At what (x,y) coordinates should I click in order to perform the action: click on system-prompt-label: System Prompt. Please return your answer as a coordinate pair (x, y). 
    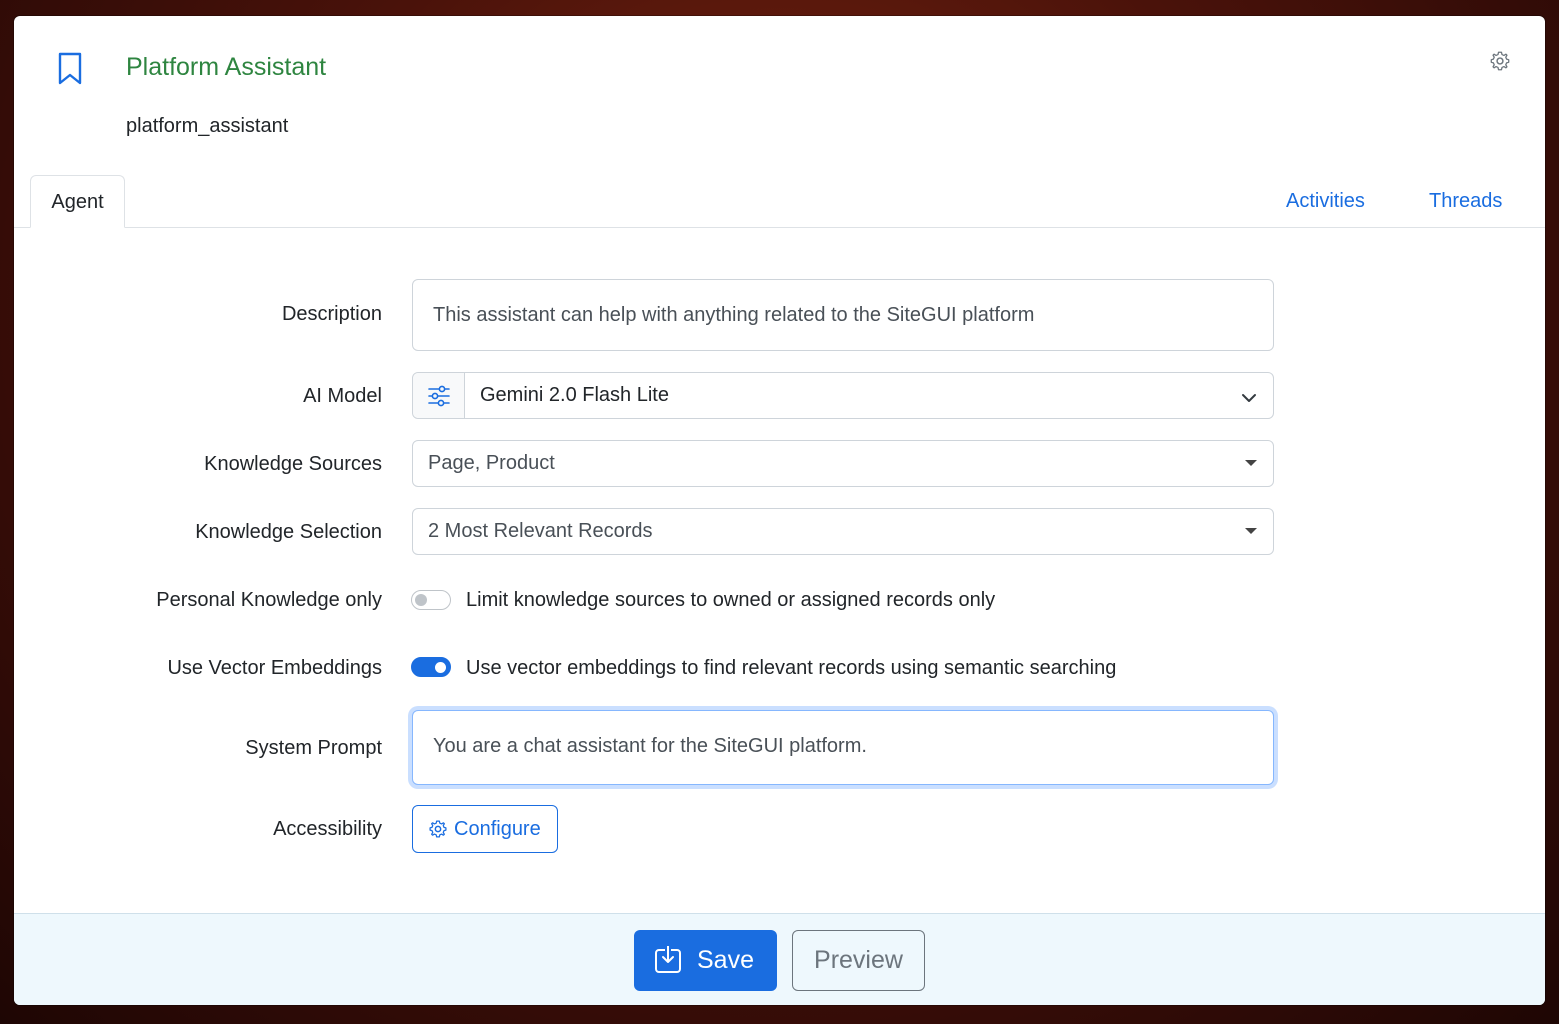
    Looking at the image, I should click on (313, 748).